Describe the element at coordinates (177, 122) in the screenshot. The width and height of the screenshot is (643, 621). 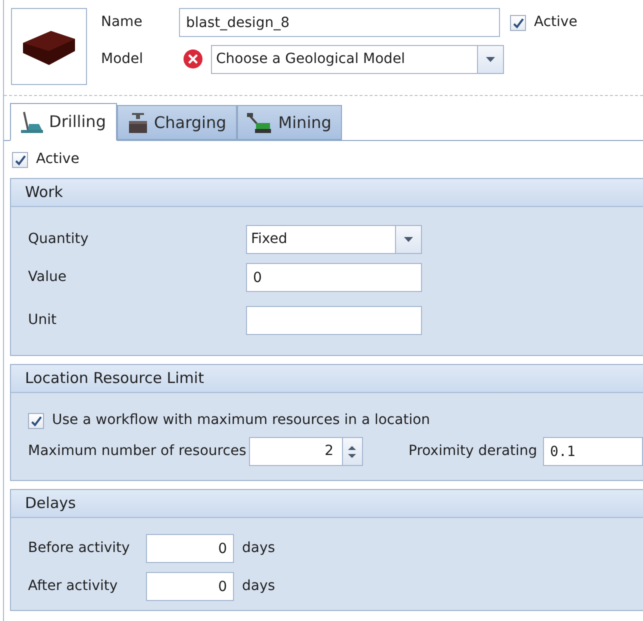
I see `tab: Charging` at that location.